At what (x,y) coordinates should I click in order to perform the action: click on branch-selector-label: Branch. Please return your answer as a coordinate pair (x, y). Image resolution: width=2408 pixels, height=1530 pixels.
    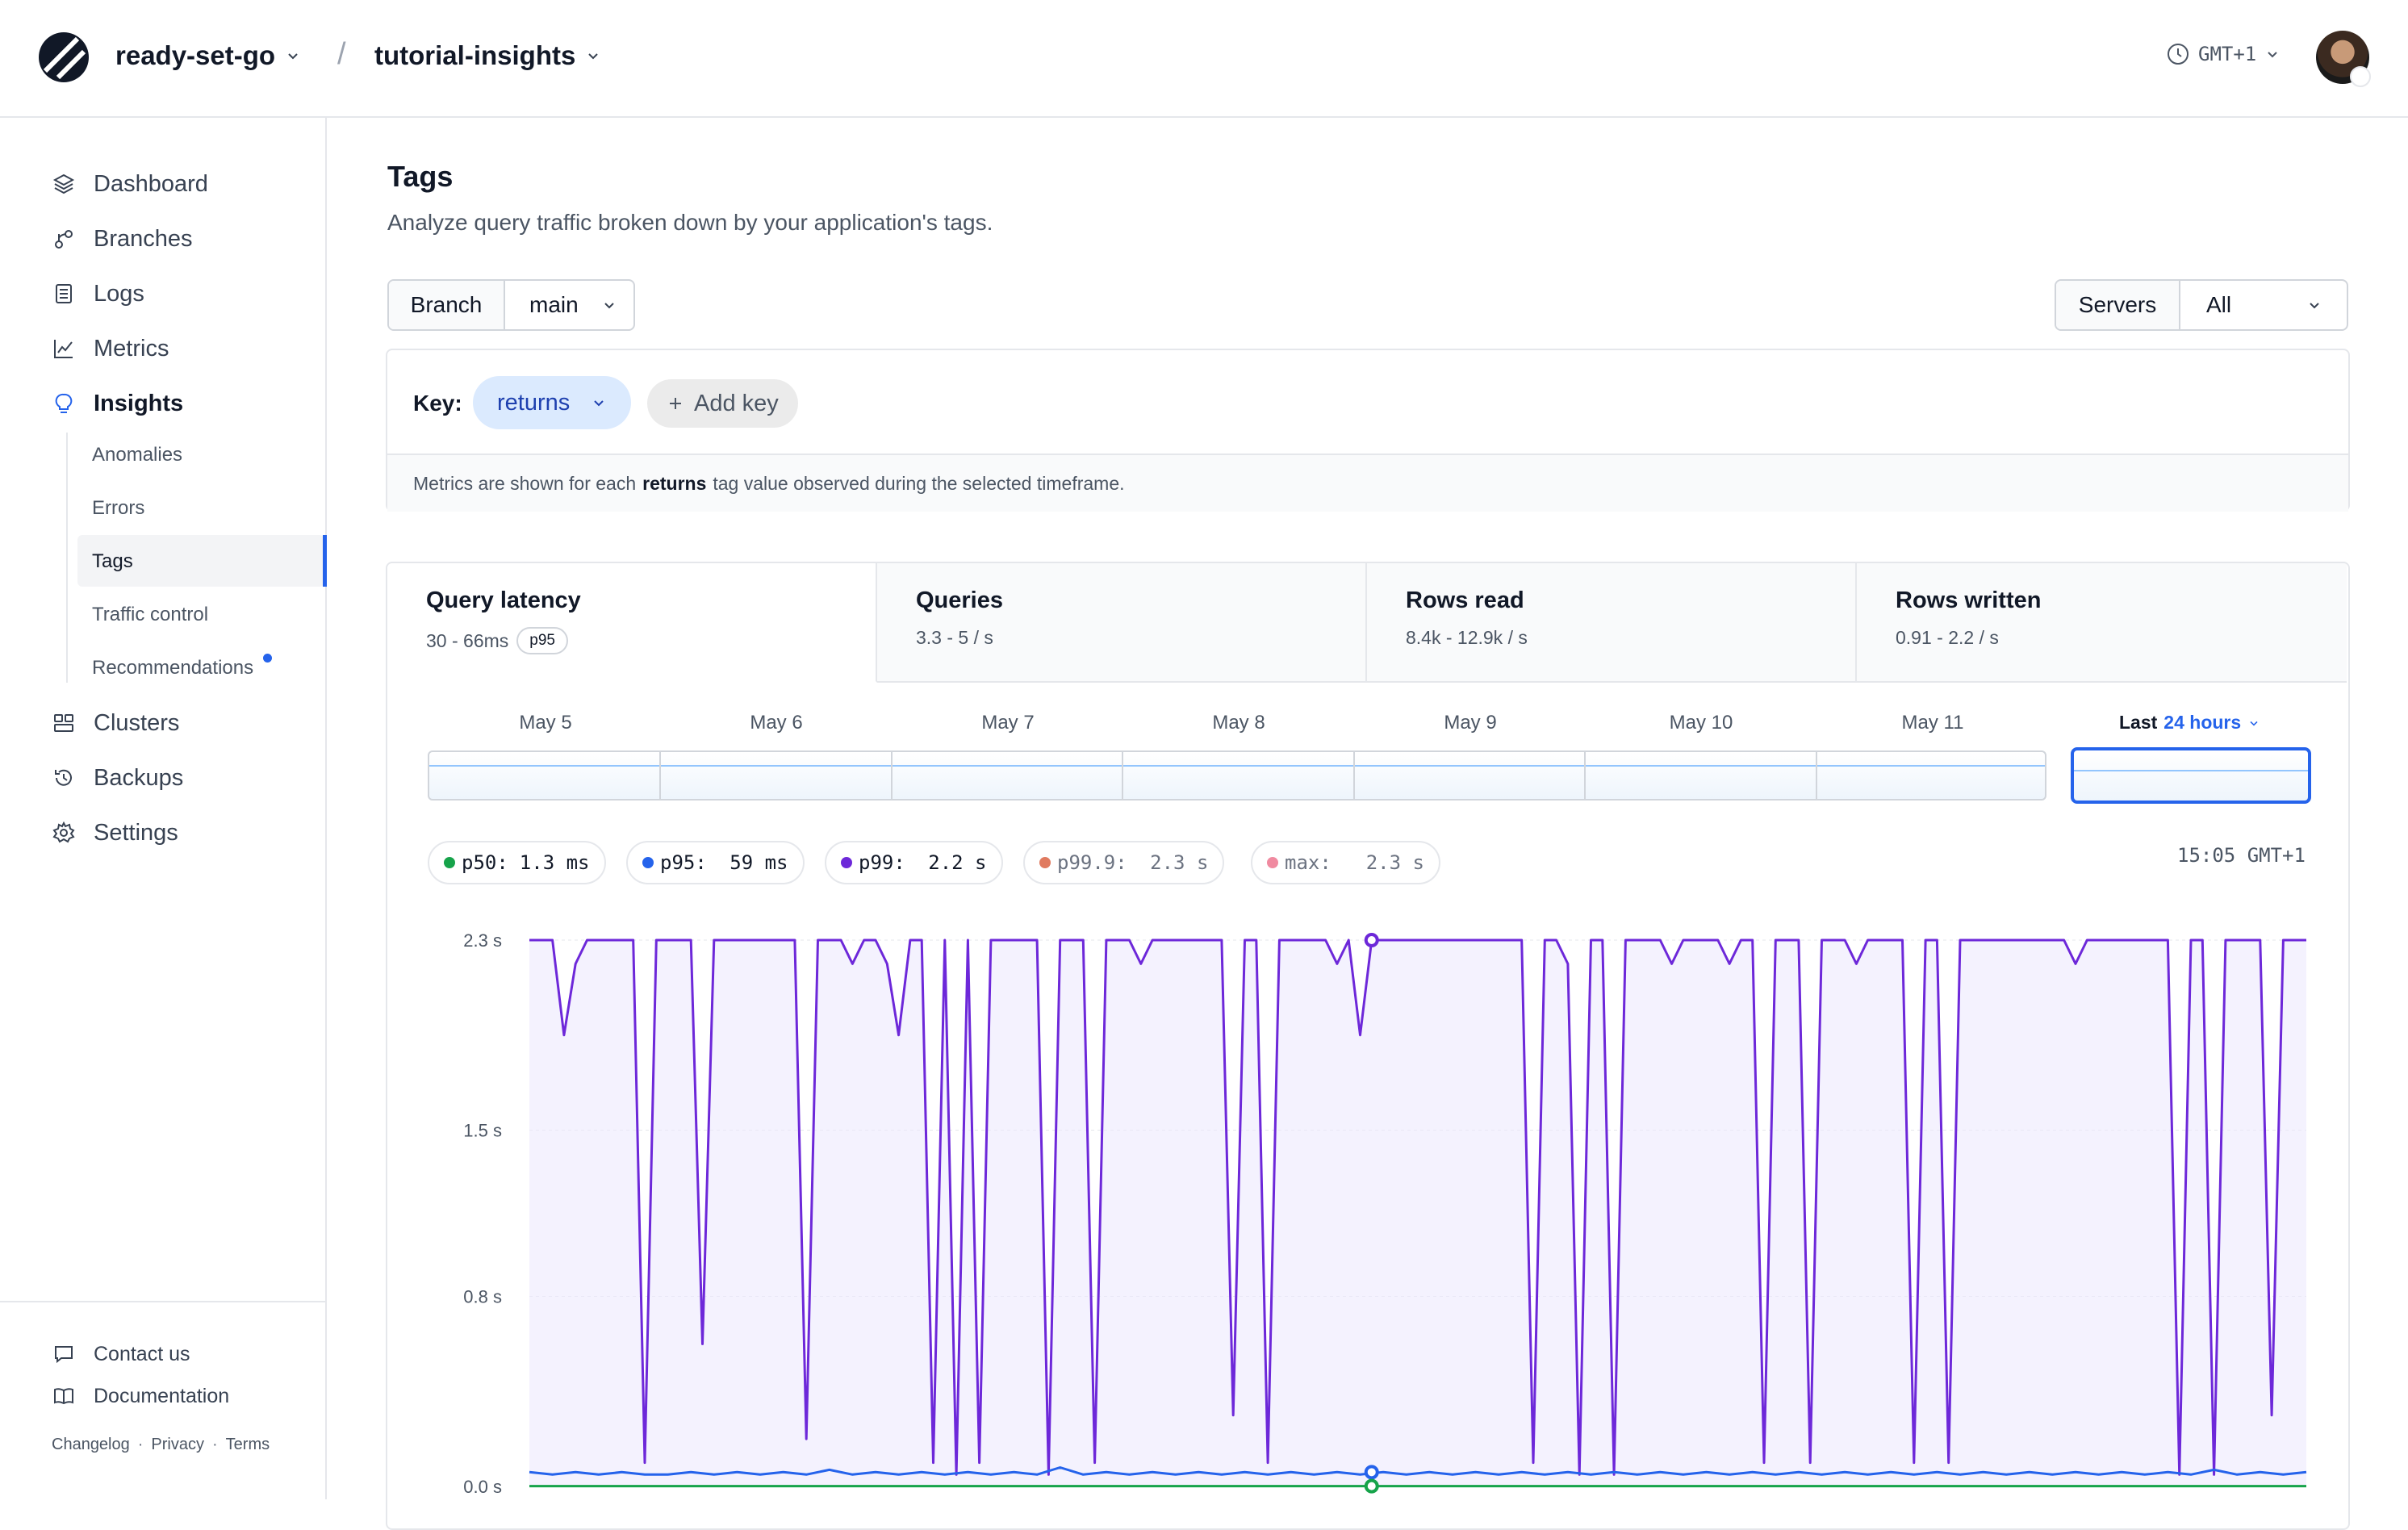
    Looking at the image, I should click on (447, 305).